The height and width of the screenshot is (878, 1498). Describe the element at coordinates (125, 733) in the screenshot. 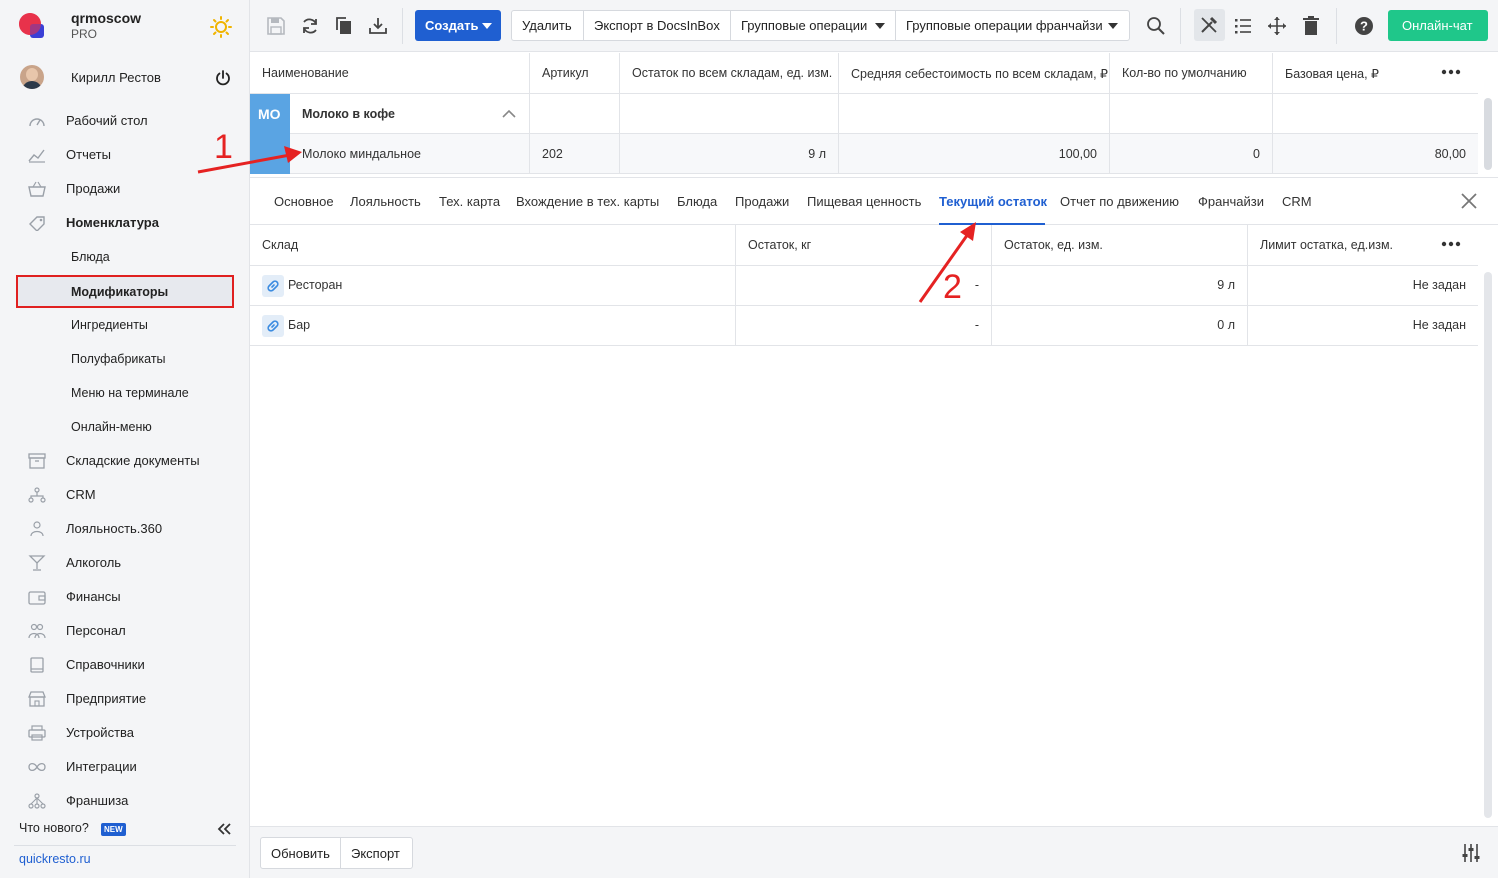

I see `sidebar-item-devices: Устройства` at that location.